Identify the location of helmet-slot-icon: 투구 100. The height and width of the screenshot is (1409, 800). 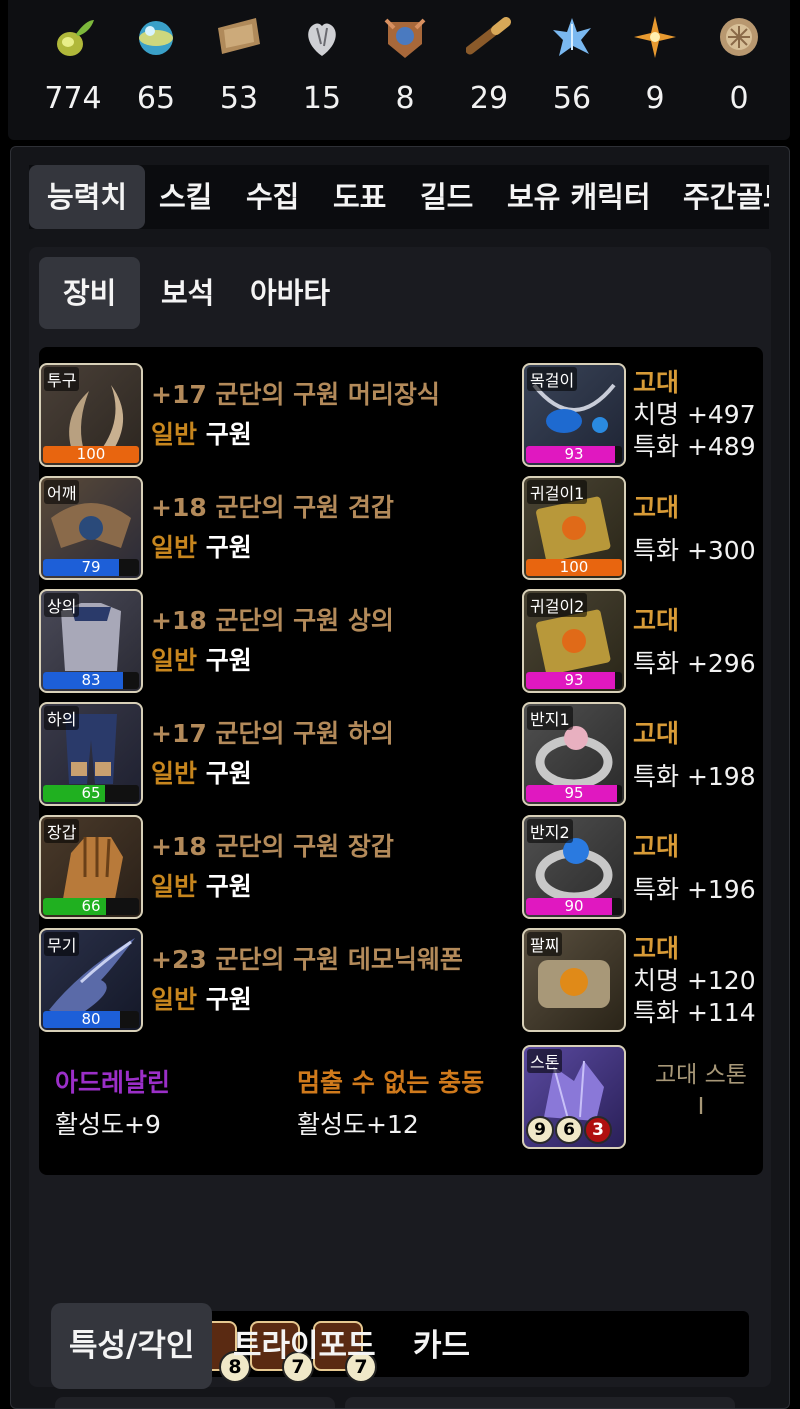
(91, 415).